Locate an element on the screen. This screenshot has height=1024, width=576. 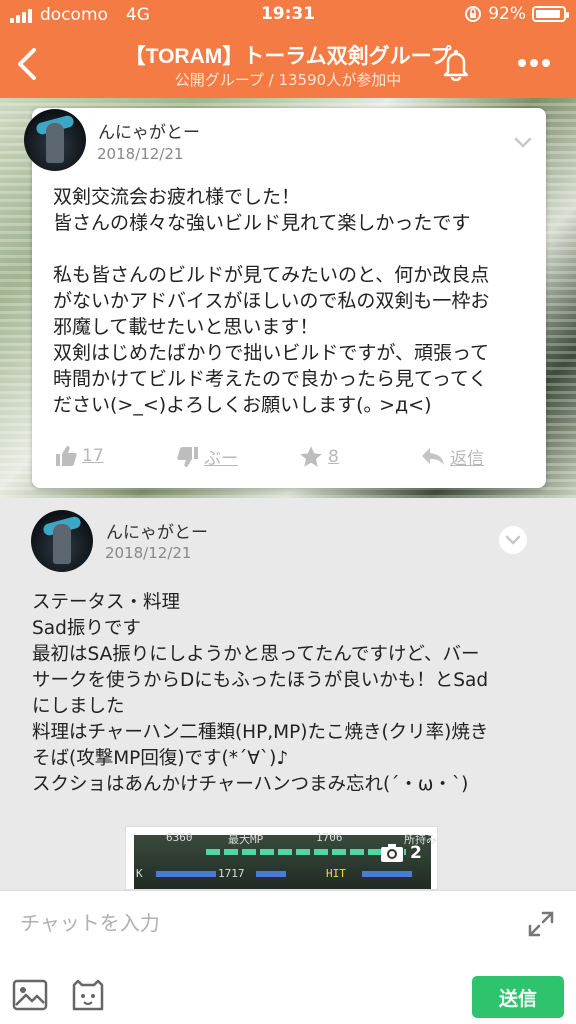
attached-screenshot: 6360 最大MP 1706 所持み K 1717 HIT 2 is located at coordinates (281, 858).